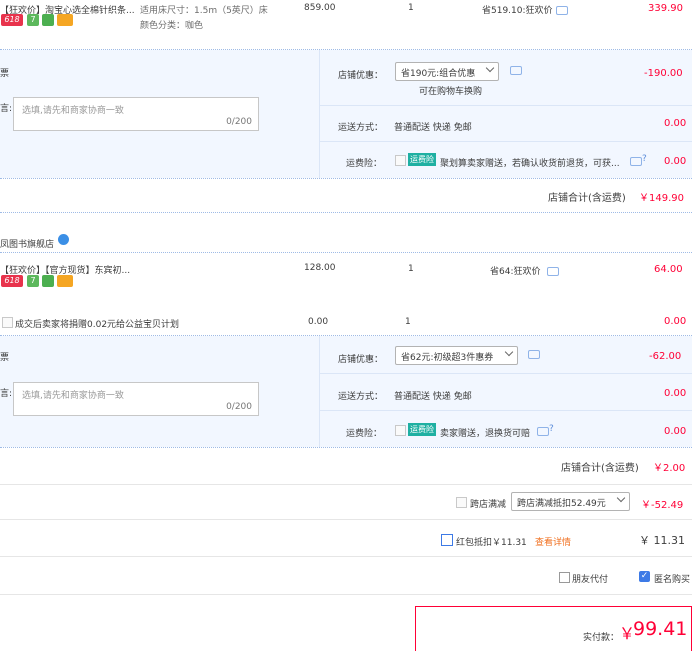 The image size is (692, 651). What do you see at coordinates (669, 468) in the screenshot?
I see `shop-total-value: ￥2.00` at bounding box center [669, 468].